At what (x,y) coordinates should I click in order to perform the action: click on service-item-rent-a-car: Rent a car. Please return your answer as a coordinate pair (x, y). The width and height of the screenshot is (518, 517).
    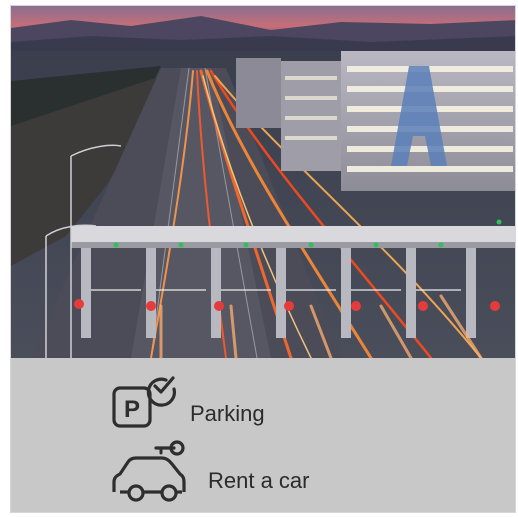
    Looking at the image, I should click on (208, 472).